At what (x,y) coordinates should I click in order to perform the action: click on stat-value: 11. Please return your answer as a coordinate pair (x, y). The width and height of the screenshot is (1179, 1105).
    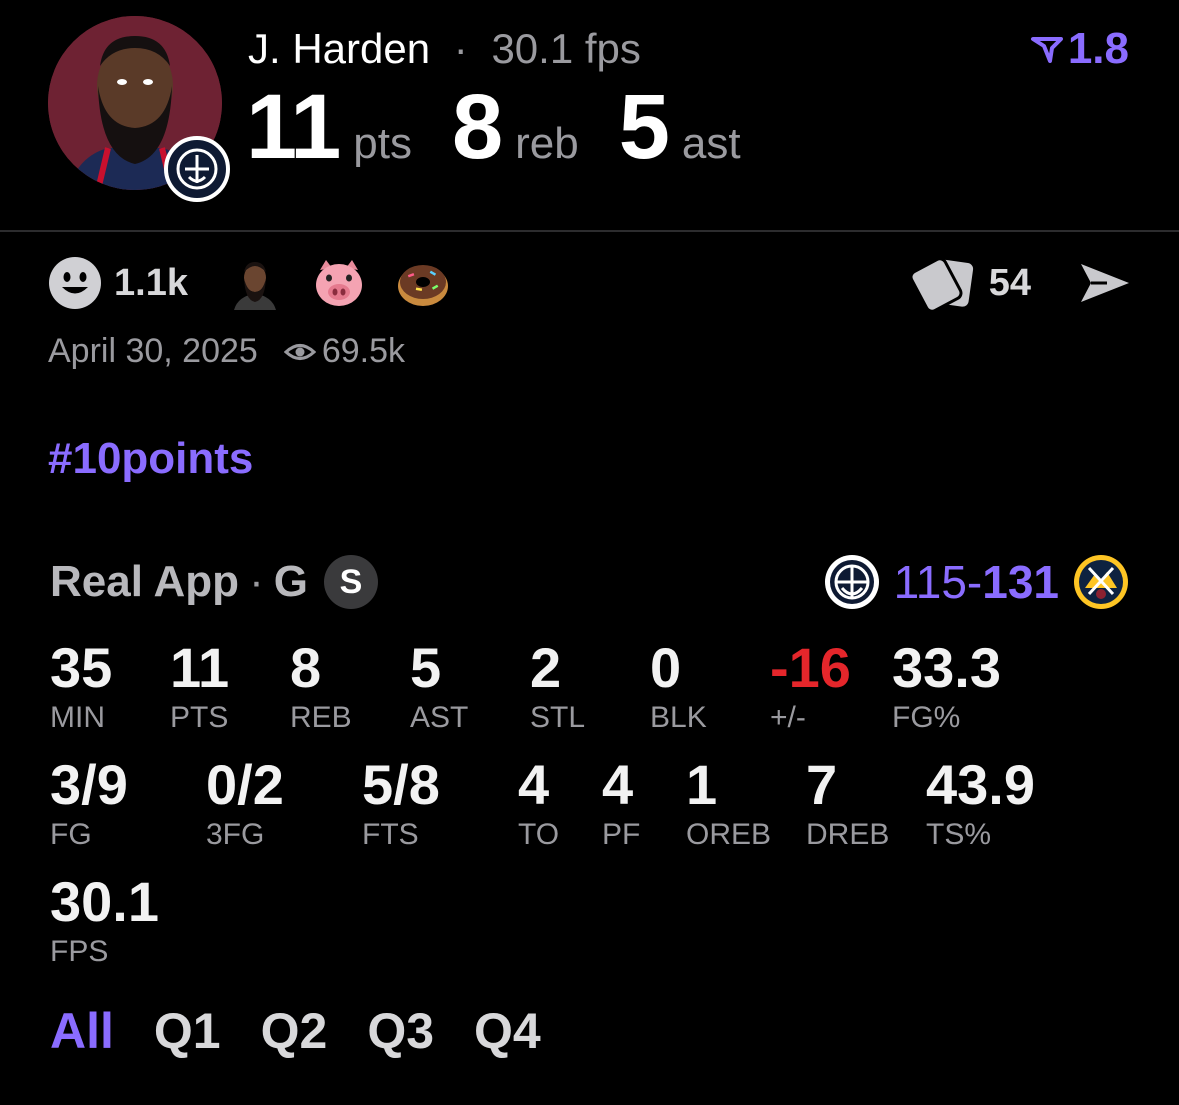
    Looking at the image, I should click on (200, 667).